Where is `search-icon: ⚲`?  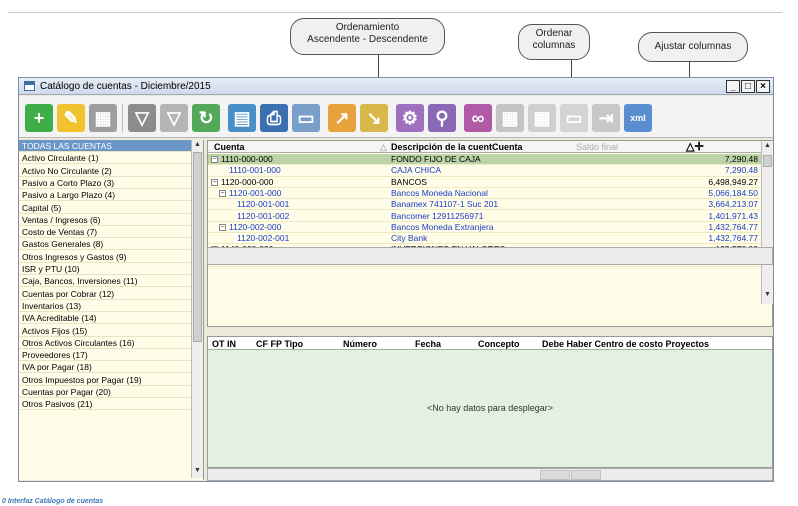 search-icon: ⚲ is located at coordinates (442, 118).